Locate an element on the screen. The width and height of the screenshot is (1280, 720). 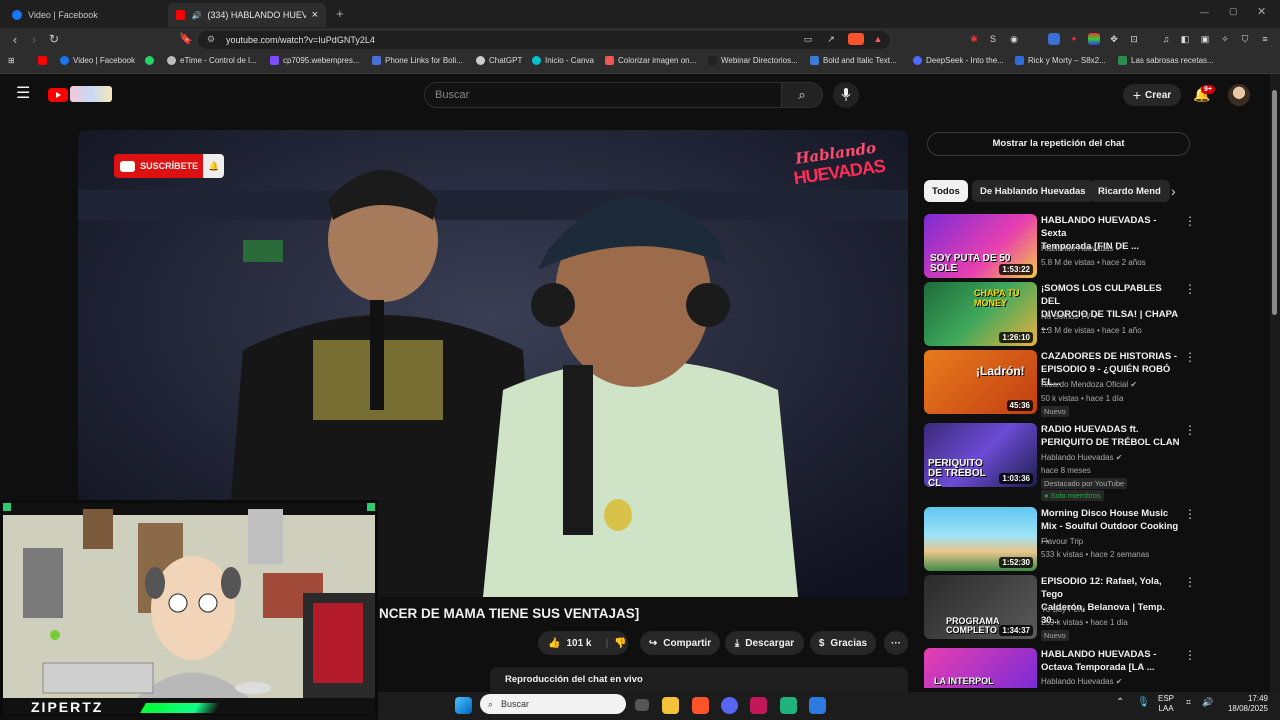
cast-icon: ▭ is located at coordinates (808, 39).